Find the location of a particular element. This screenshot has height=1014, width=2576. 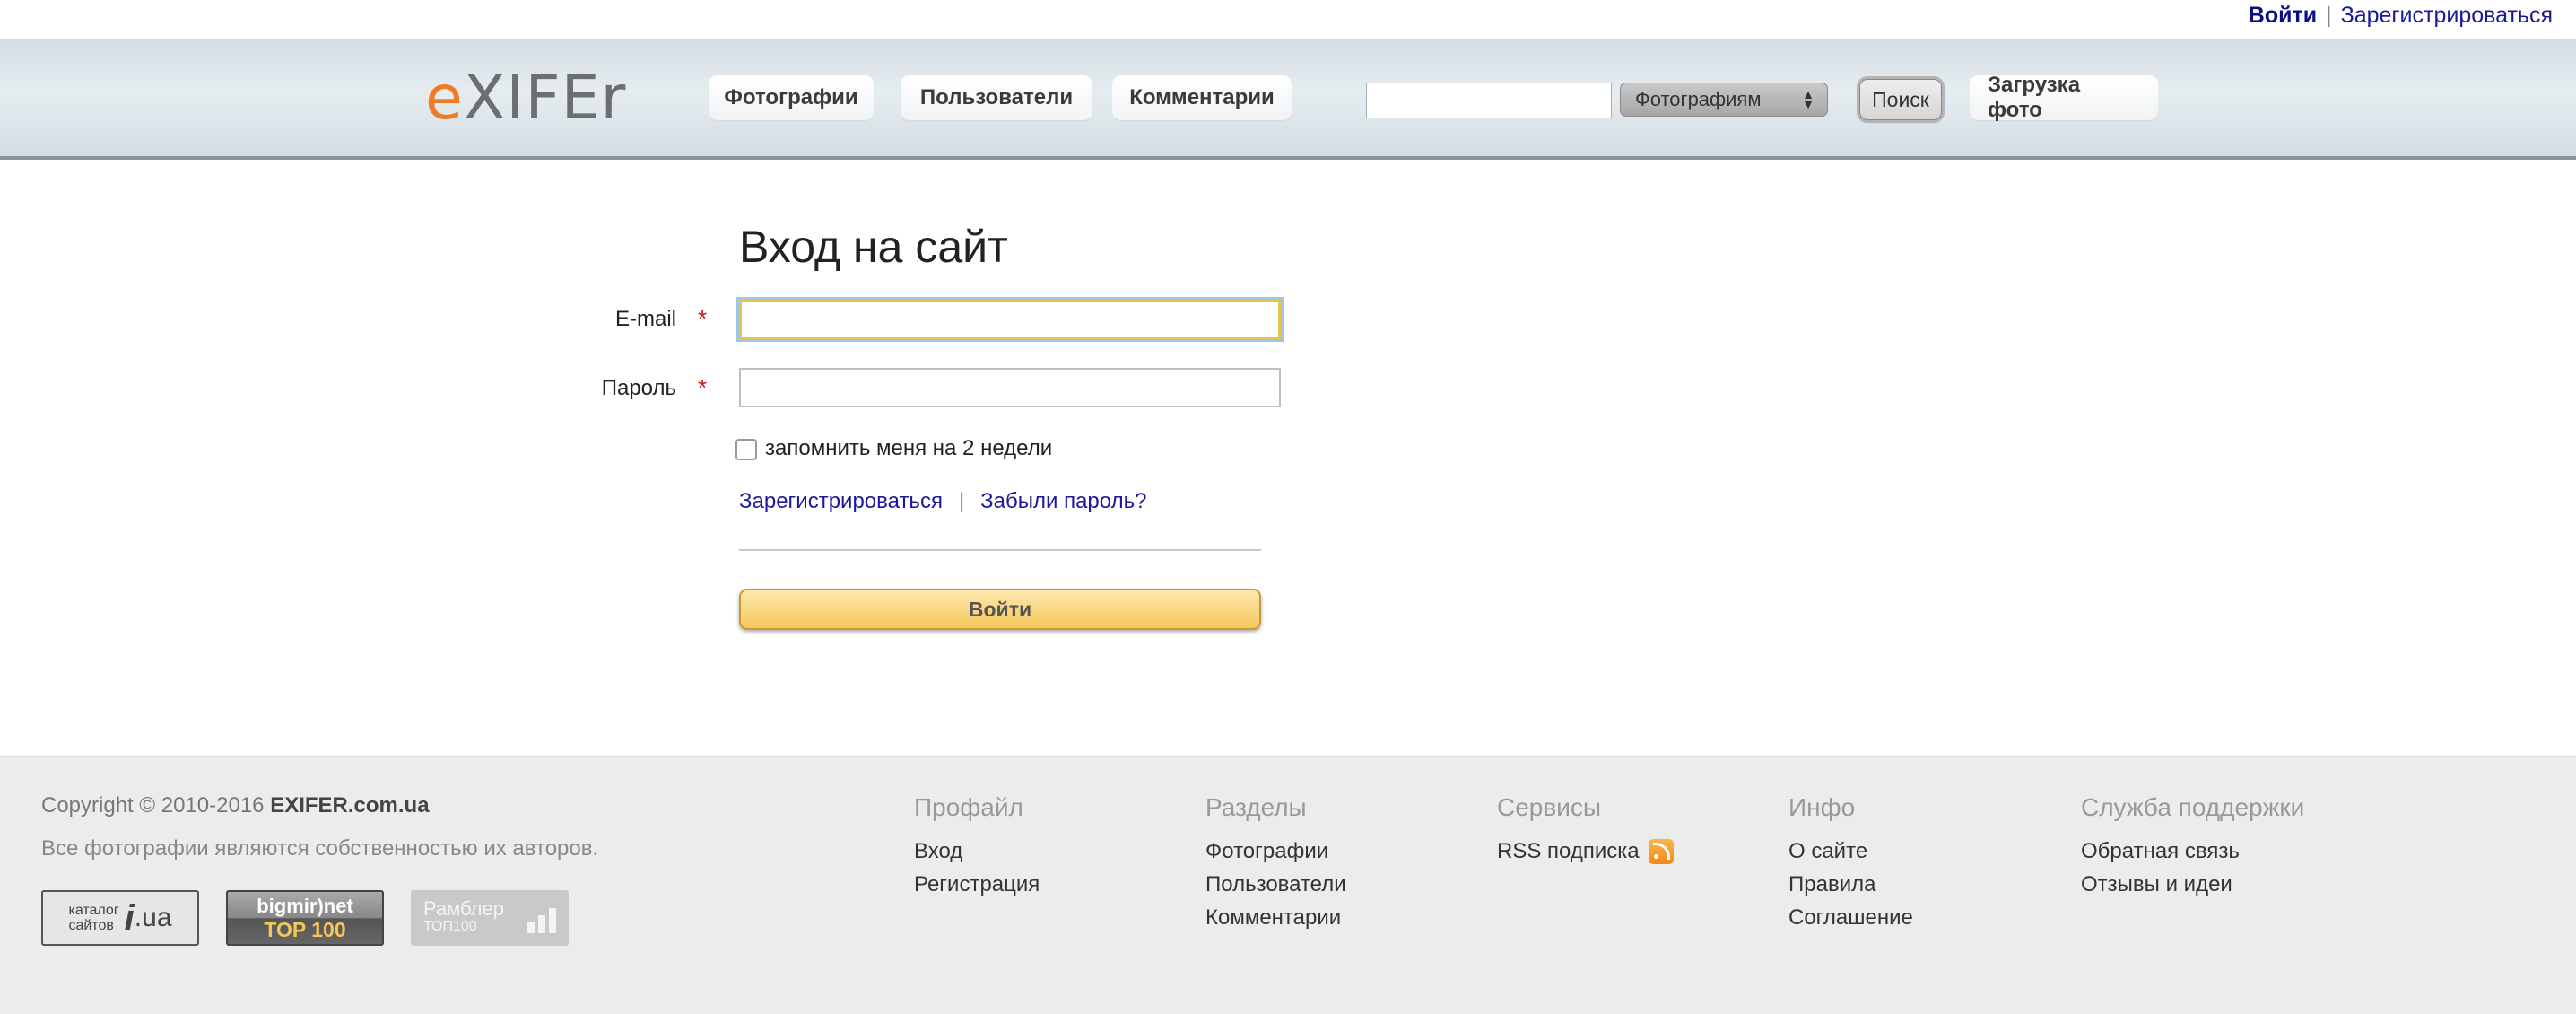

catalog-badge-line2: сайтов is located at coordinates (91, 925).